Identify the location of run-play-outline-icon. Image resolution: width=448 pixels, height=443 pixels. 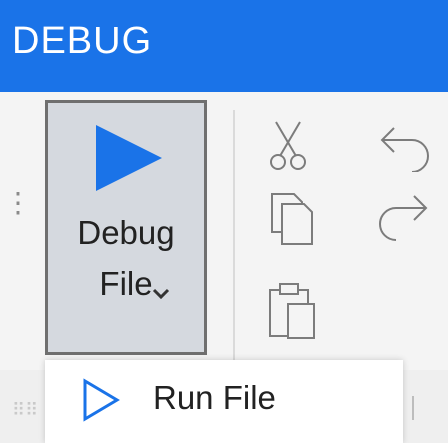
(101, 400).